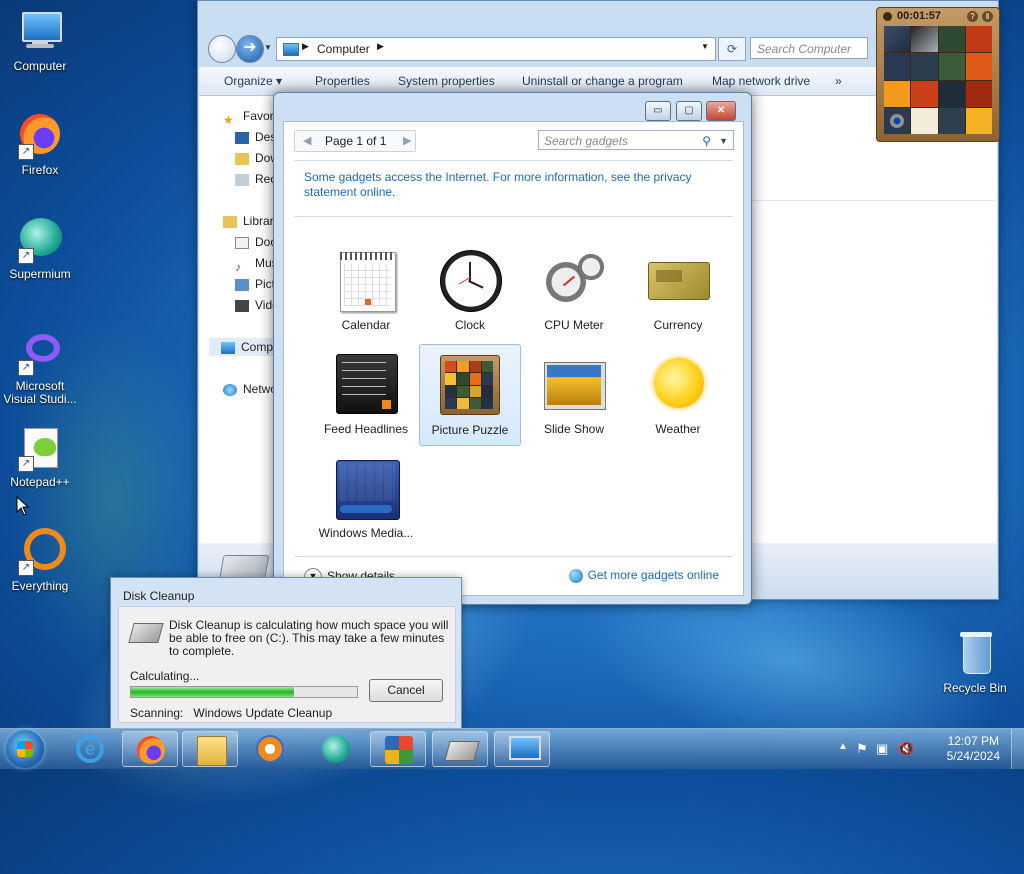  I want to click on system-properties-button: System properties, so click(446, 81).